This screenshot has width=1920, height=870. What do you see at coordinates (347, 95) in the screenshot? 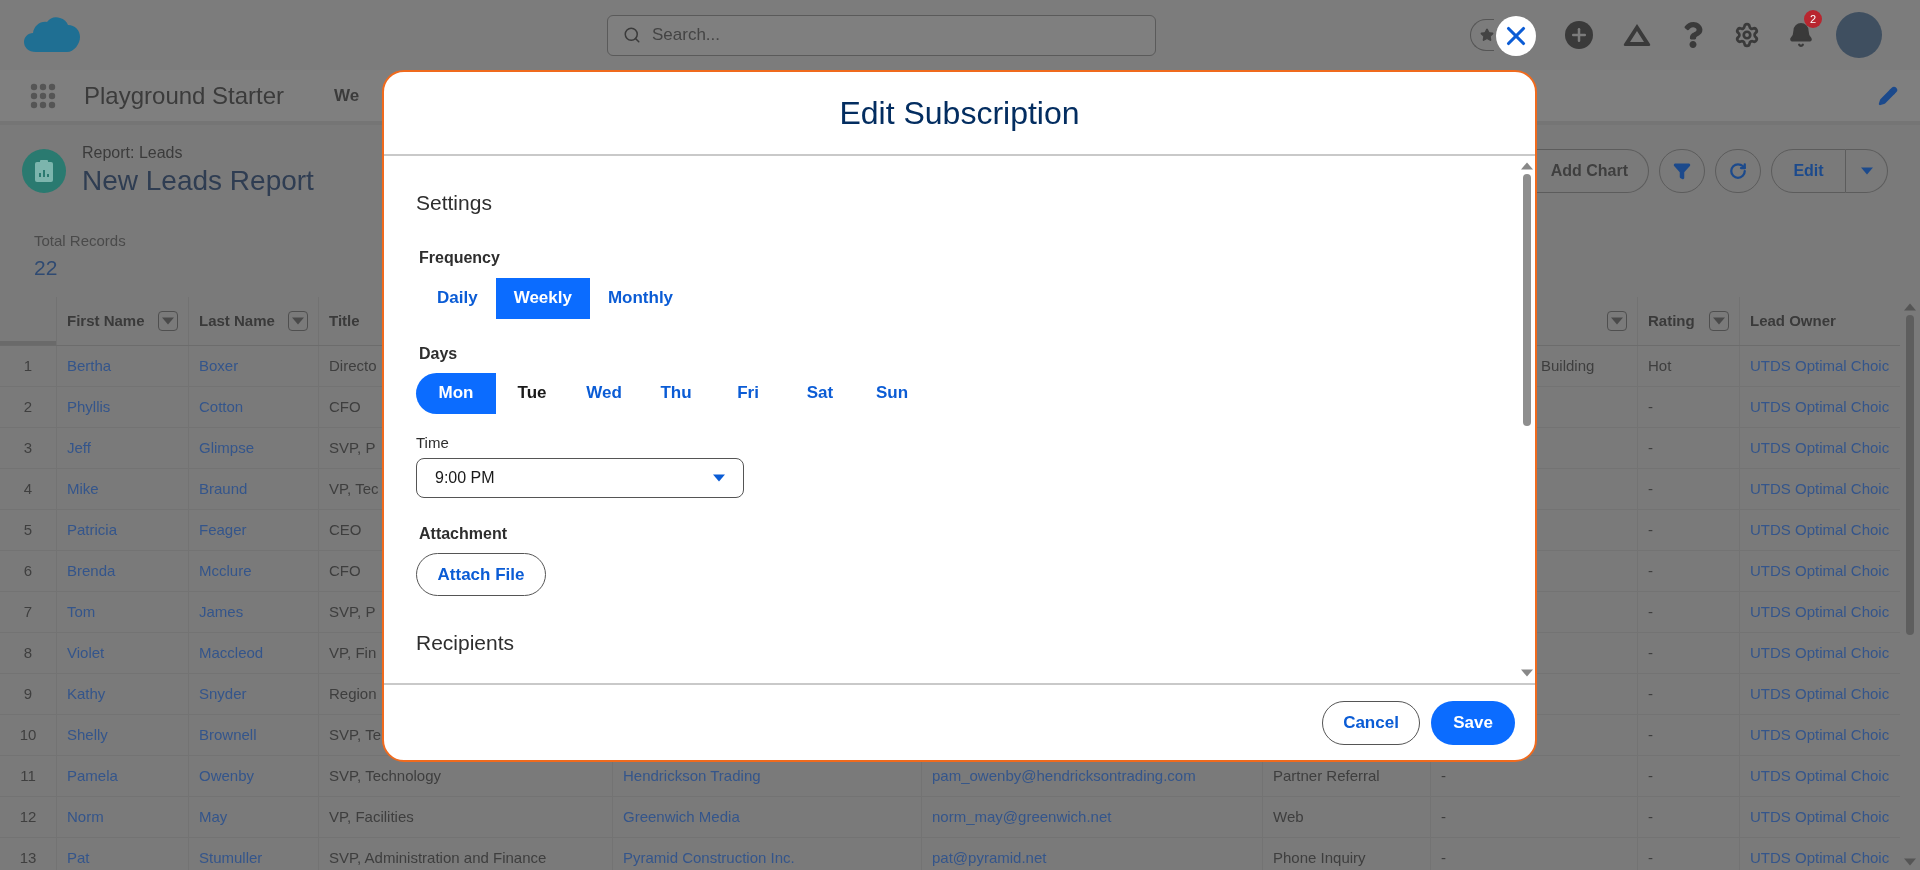
I see `nav-tab: We` at bounding box center [347, 95].